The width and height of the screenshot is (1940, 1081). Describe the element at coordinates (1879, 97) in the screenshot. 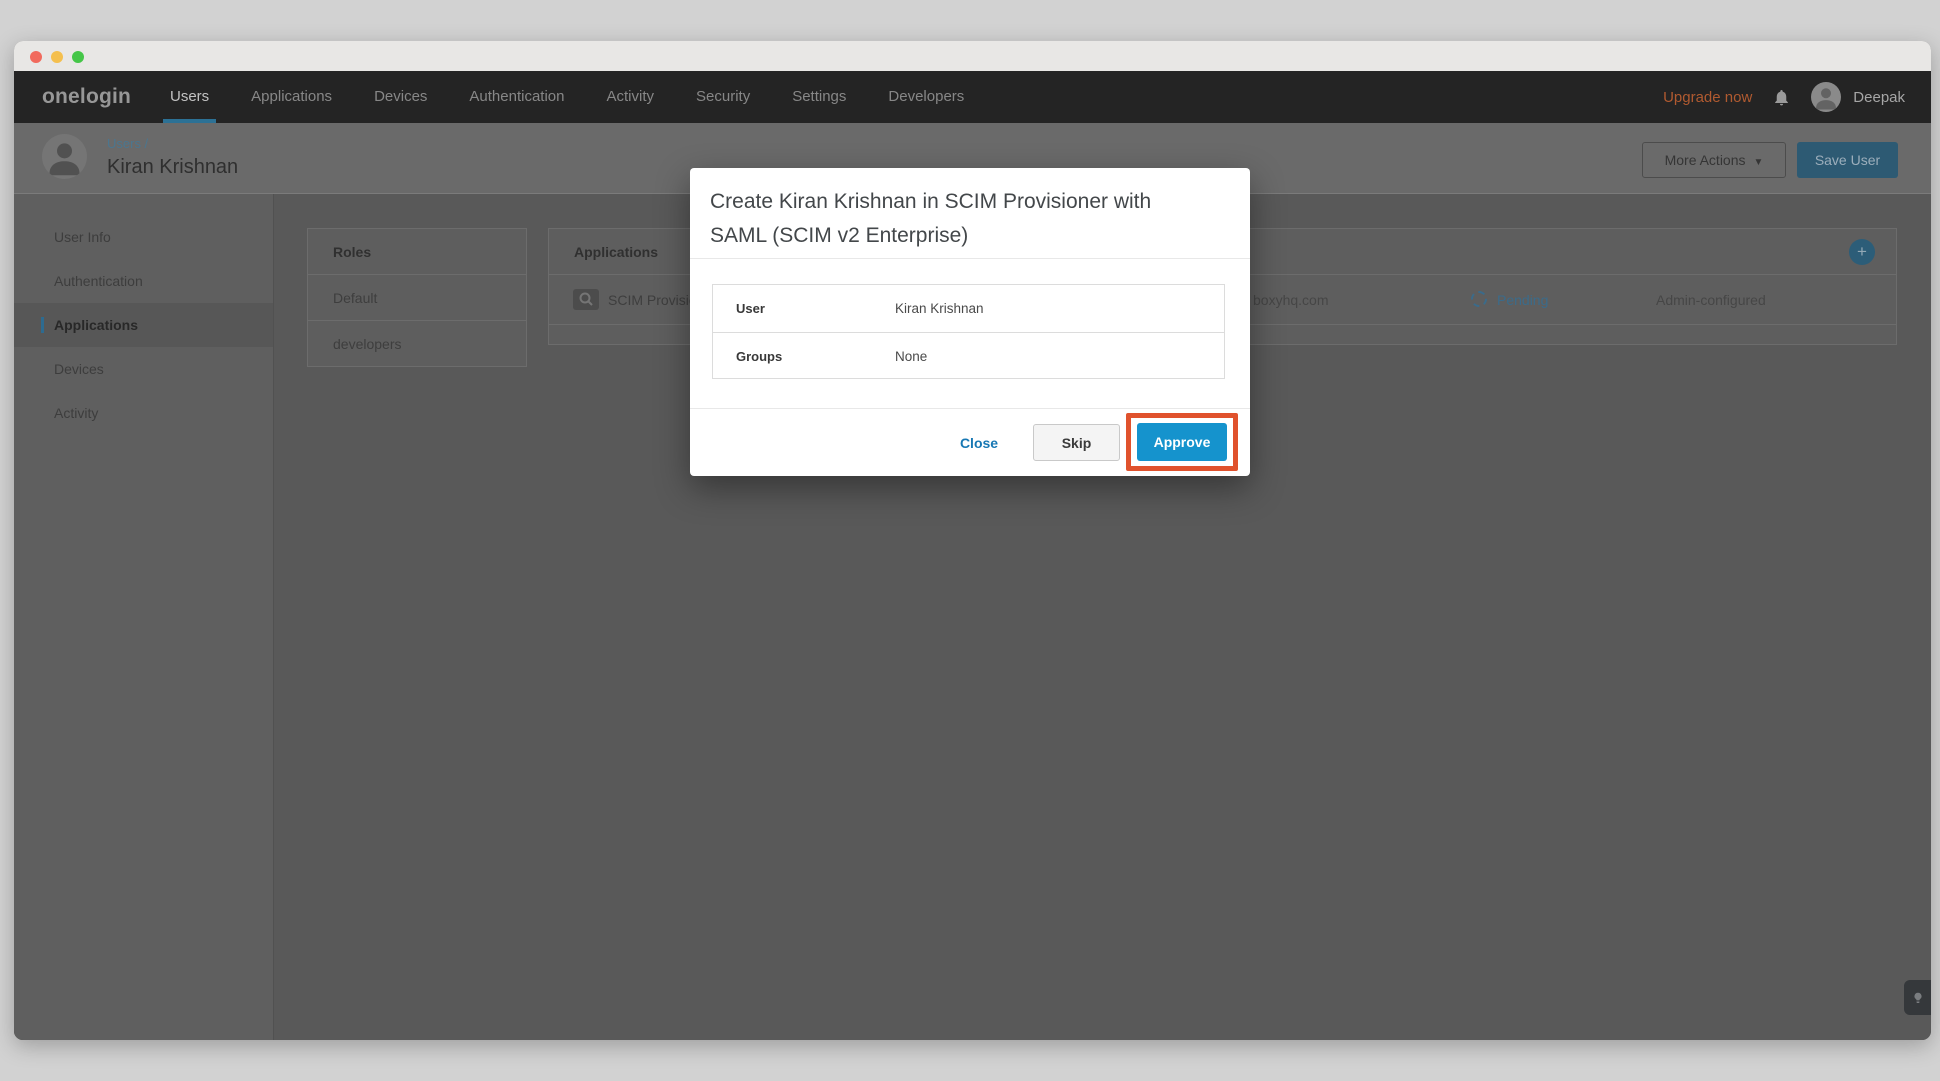

I see `account-name: Deepak` at that location.